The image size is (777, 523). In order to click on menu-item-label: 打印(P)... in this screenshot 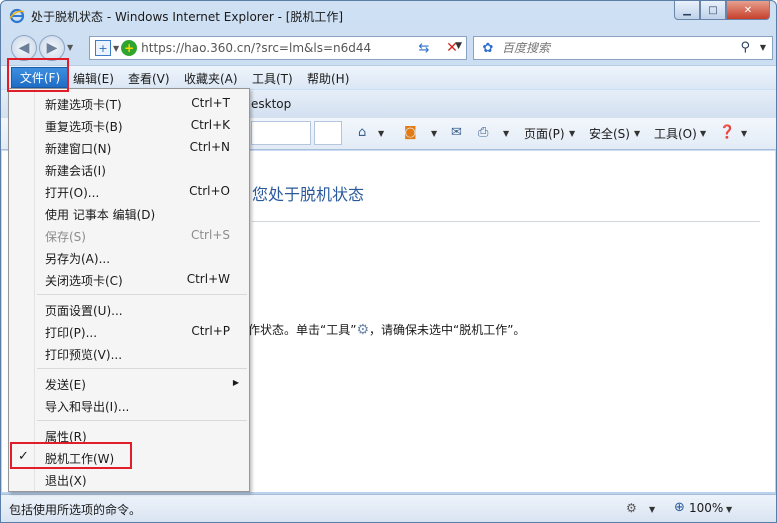, I will do `click(71, 333)`.